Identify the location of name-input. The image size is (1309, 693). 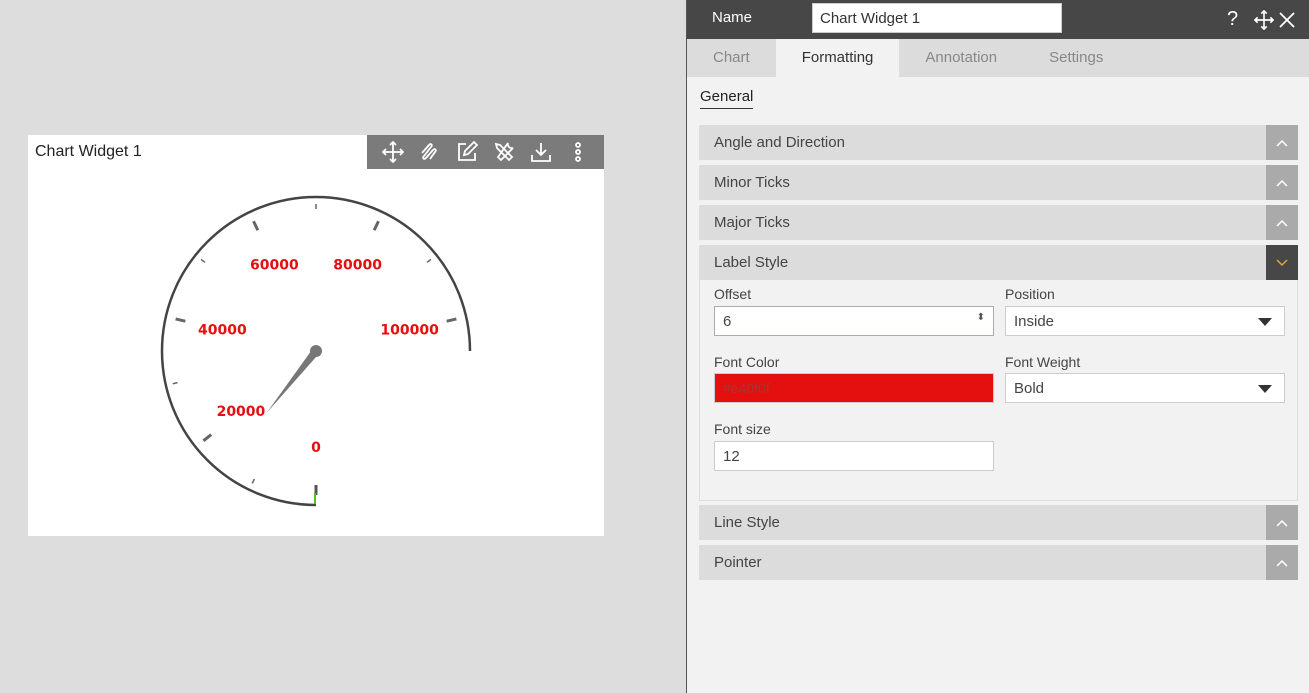
(937, 18).